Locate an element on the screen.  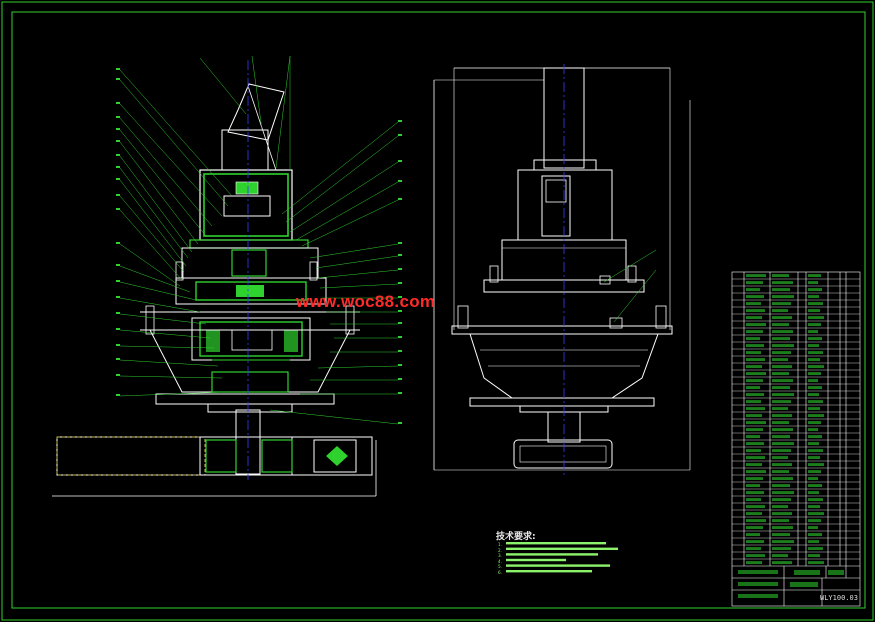
drawing-number: WLY100.03 is located at coordinates (839, 598).